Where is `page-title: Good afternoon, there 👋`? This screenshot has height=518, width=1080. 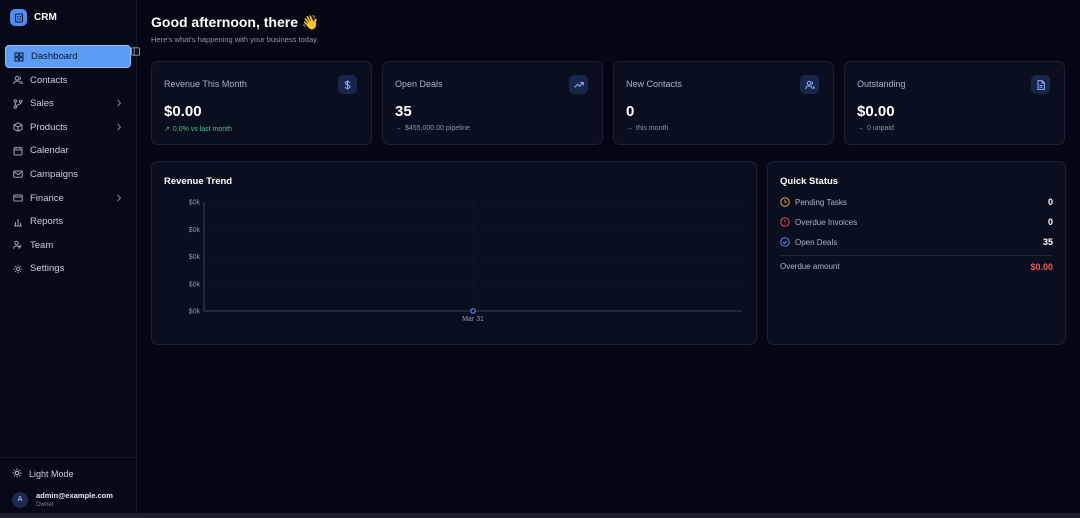
page-title: Good afternoon, there 👋 is located at coordinates (235, 22).